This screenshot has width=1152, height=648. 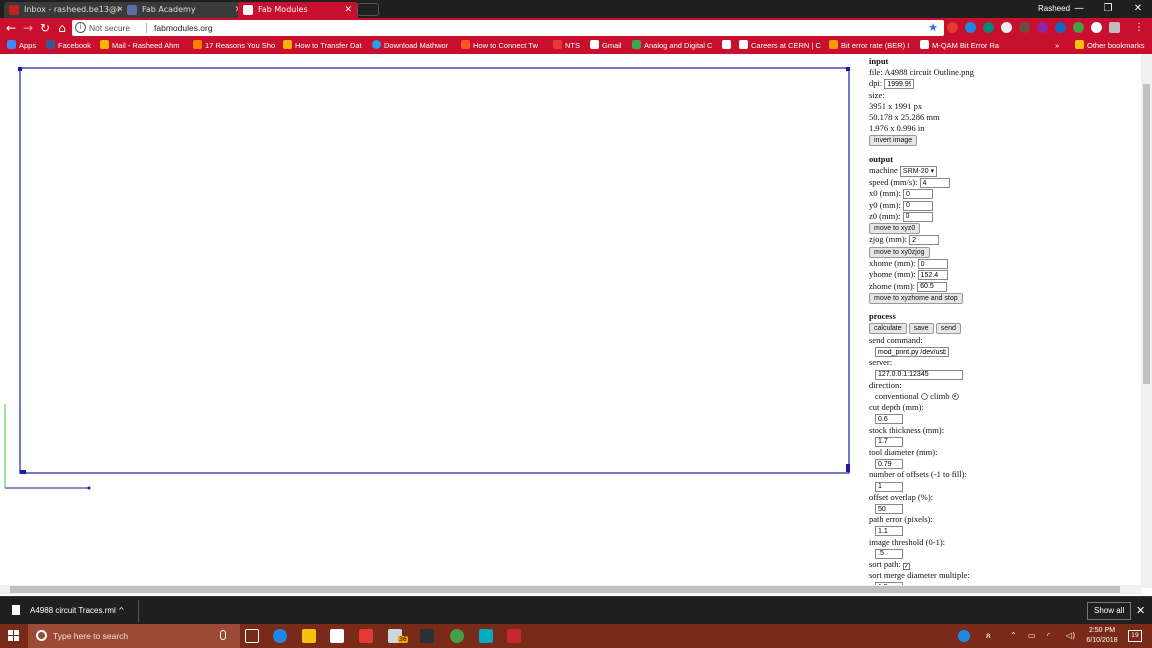 I want to click on people-icon: ጸ, so click(x=988, y=636).